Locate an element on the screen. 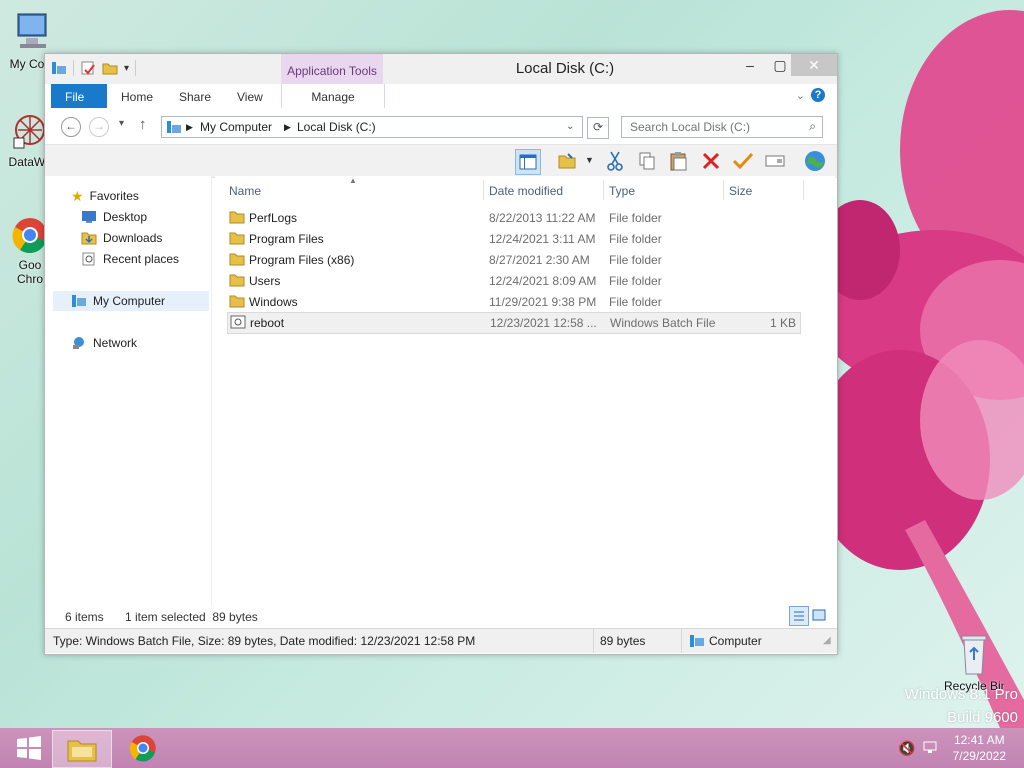 The width and height of the screenshot is (1024, 768). taskbar-file-explorer is located at coordinates (82, 749).